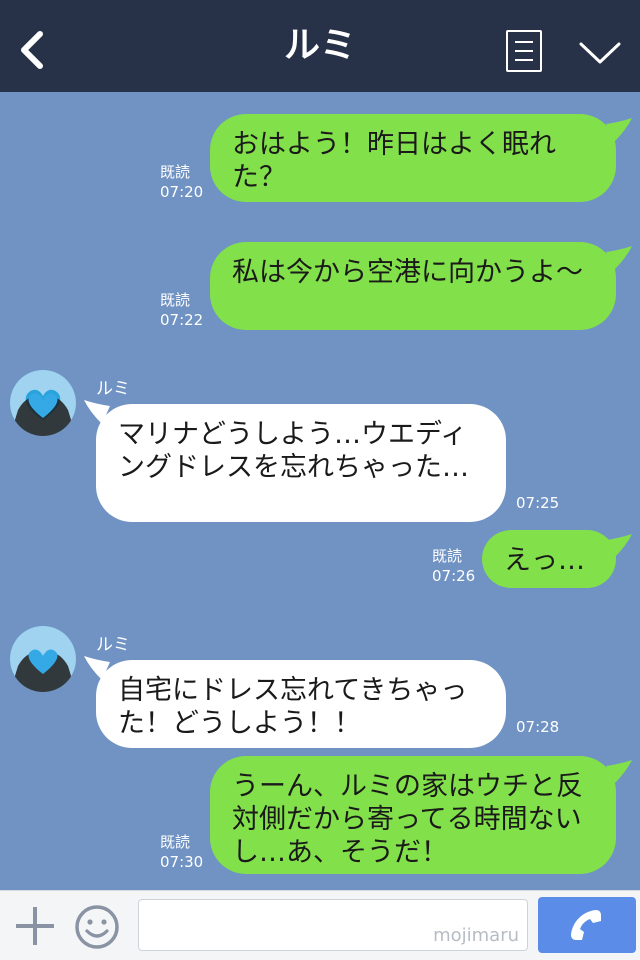 The image size is (640, 960). I want to click on message-meta: 既読 07:26, so click(453, 566).